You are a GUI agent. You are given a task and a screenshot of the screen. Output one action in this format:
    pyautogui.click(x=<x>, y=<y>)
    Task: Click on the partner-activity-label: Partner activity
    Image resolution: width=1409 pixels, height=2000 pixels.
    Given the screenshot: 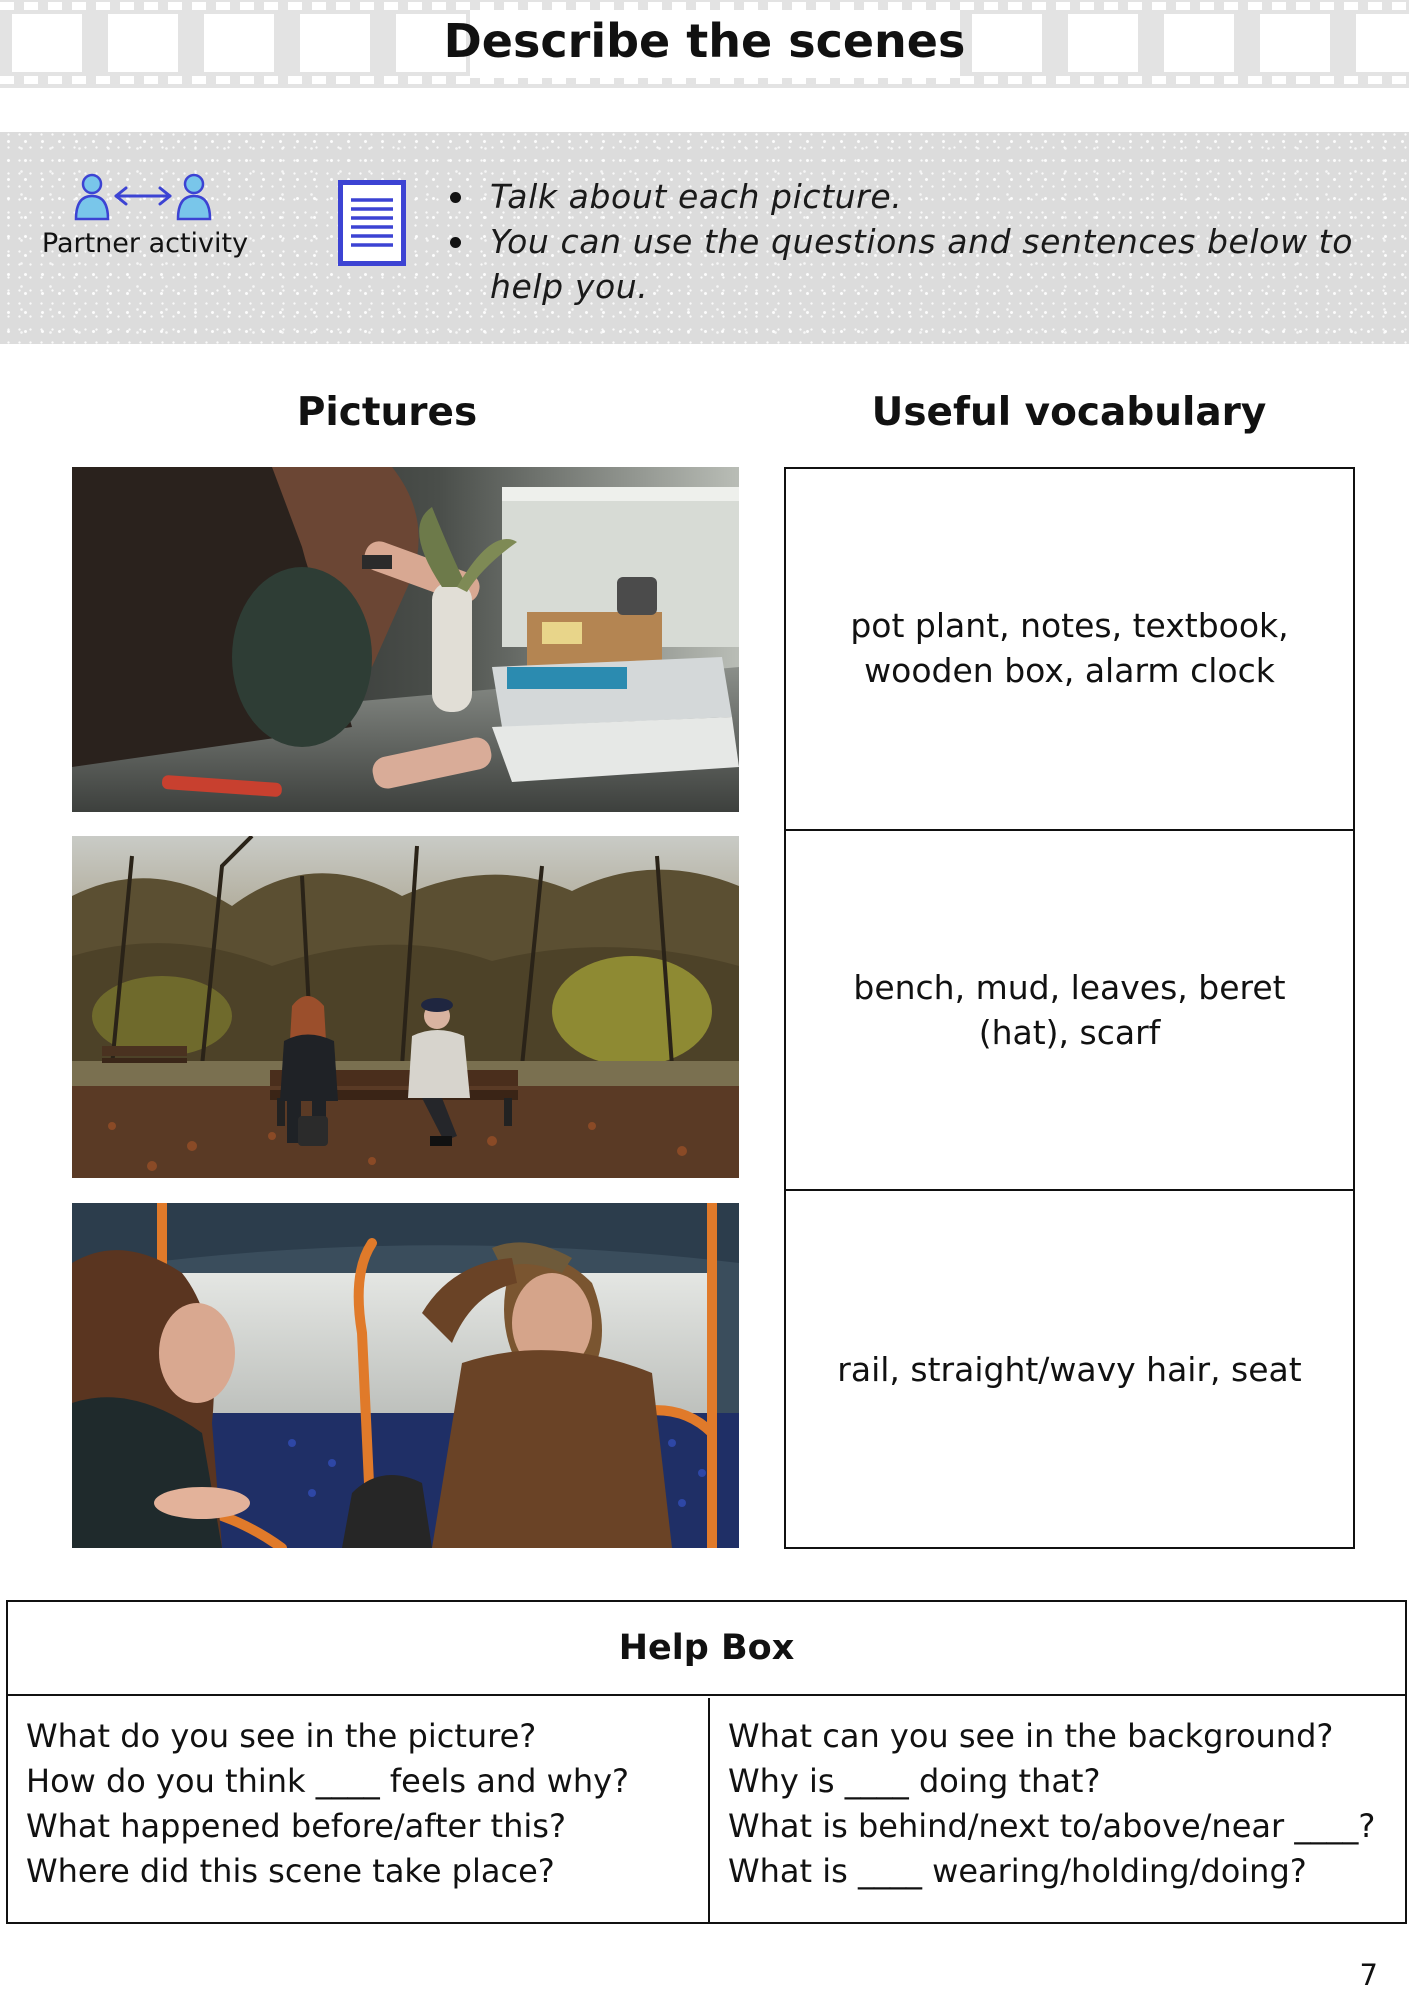 What is the action you would take?
    pyautogui.click(x=145, y=243)
    